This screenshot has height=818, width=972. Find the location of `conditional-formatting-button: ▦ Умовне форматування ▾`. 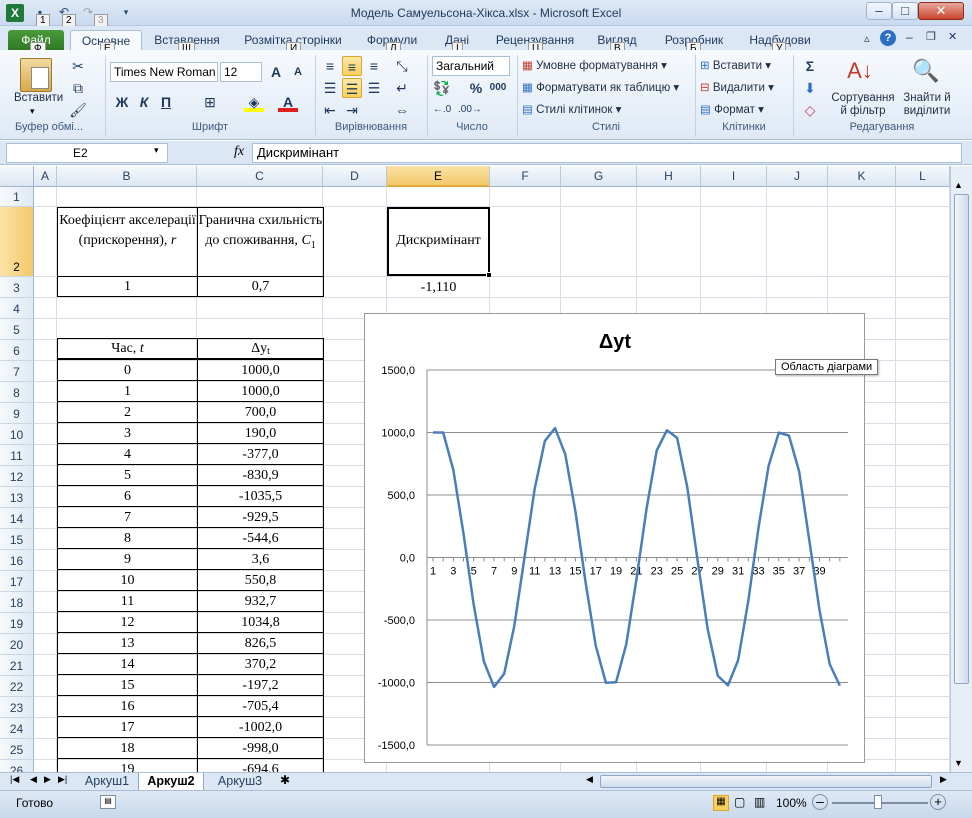

conditional-formatting-button: ▦ Умовне форматування ▾ is located at coordinates (594, 65).